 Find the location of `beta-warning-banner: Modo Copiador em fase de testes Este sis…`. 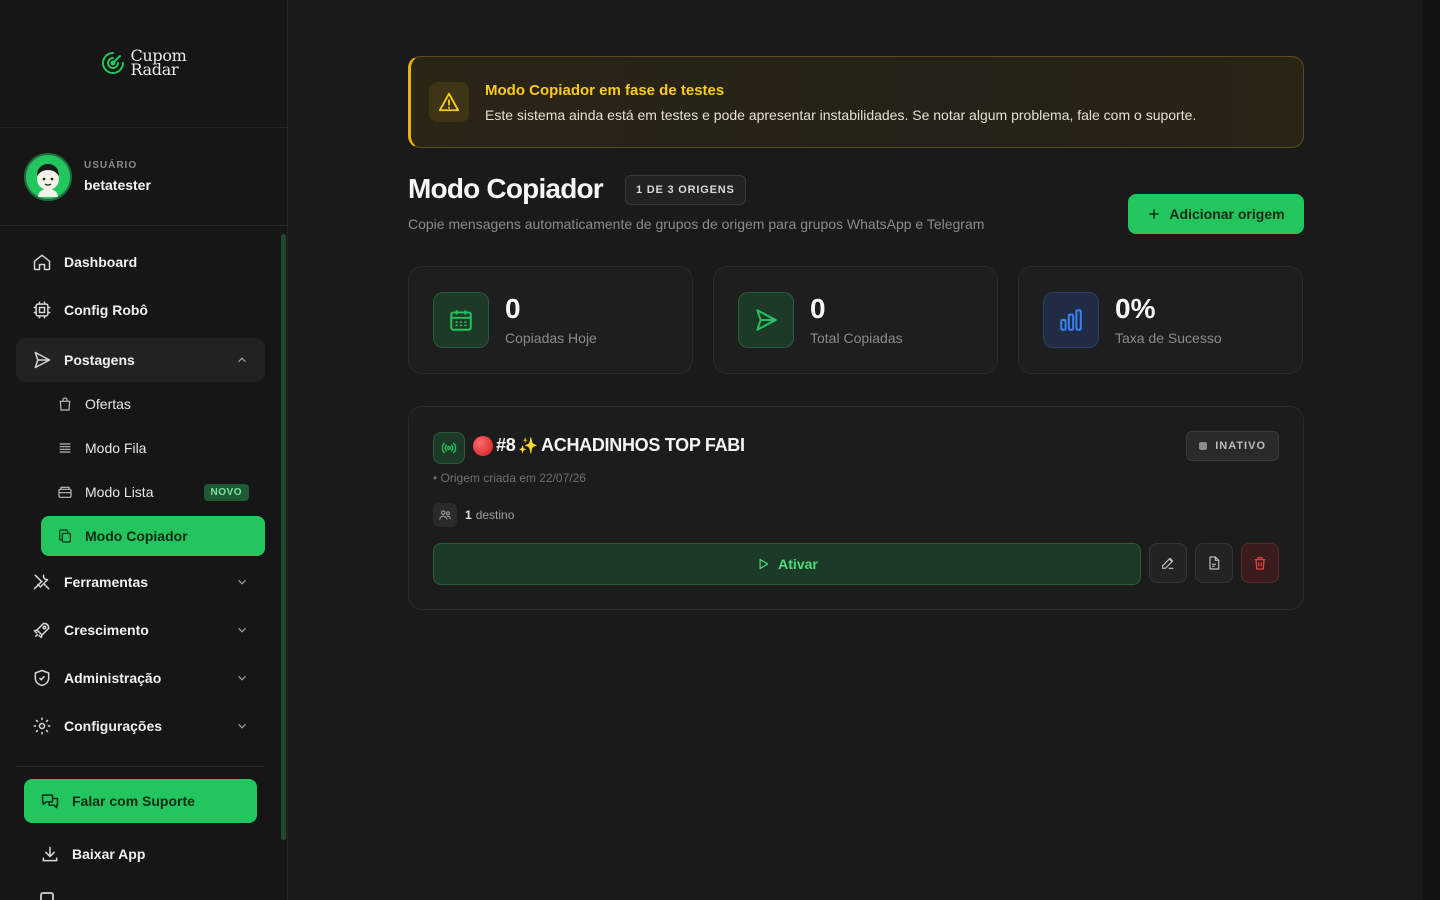

beta-warning-banner: Modo Copiador em fase de testes Este sis… is located at coordinates (856, 102).